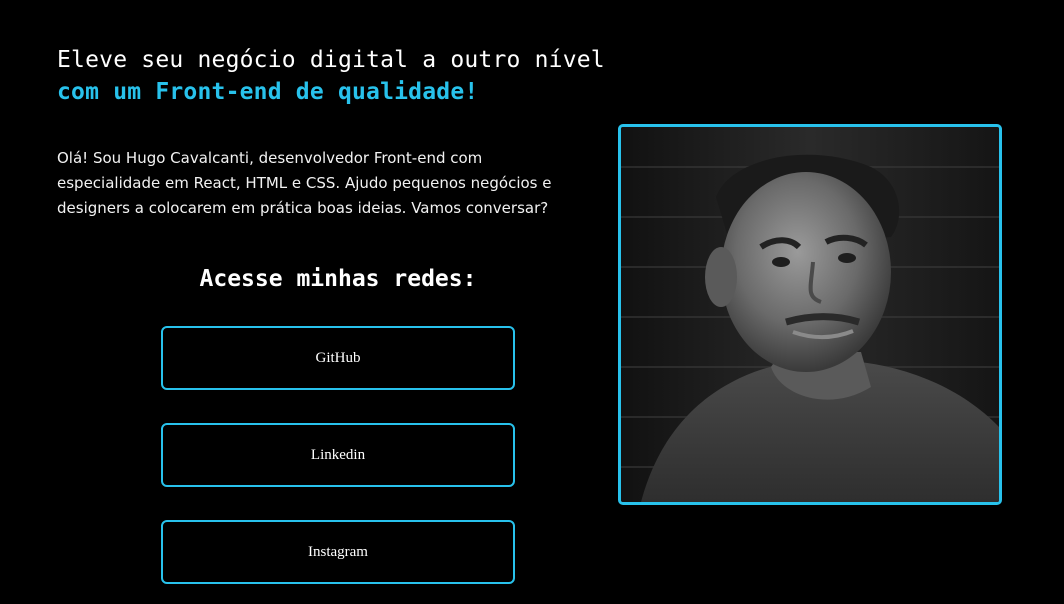 The width and height of the screenshot is (1064, 604). What do you see at coordinates (338, 552) in the screenshot?
I see `instagram-button: Instagram` at bounding box center [338, 552].